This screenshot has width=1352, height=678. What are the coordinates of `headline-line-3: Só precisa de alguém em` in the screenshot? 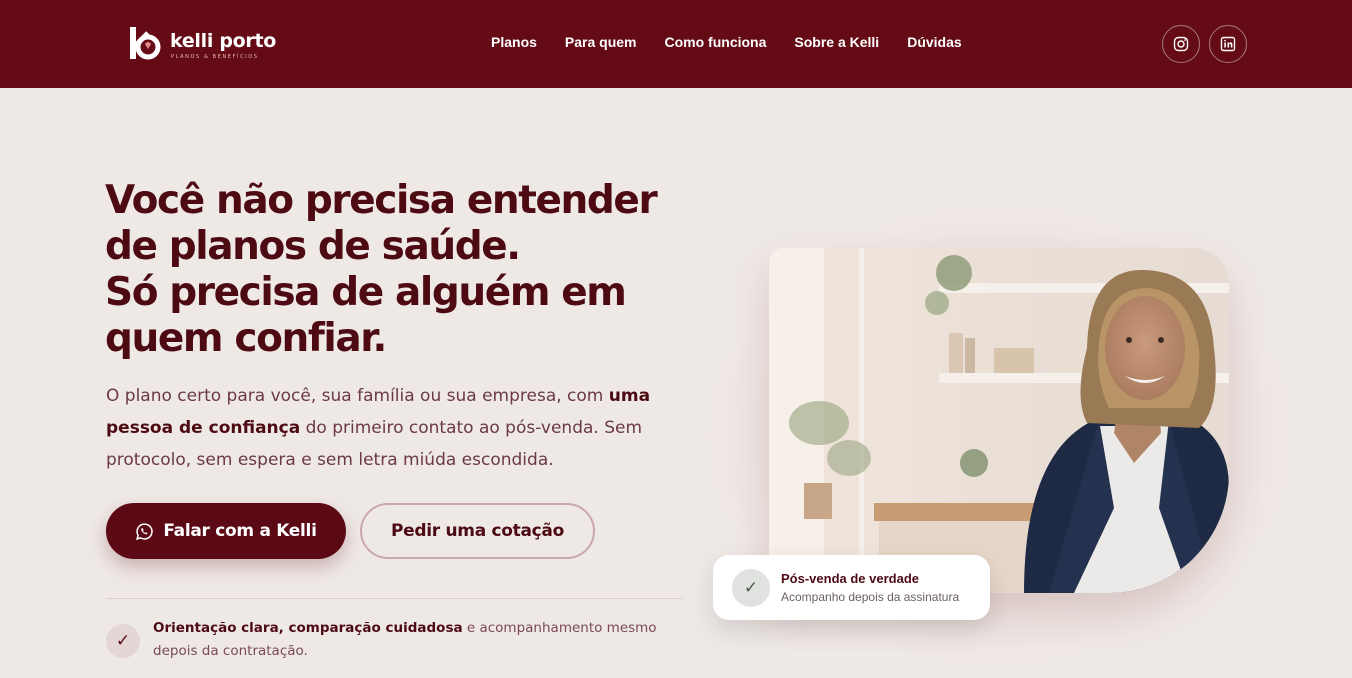 It's located at (366, 292).